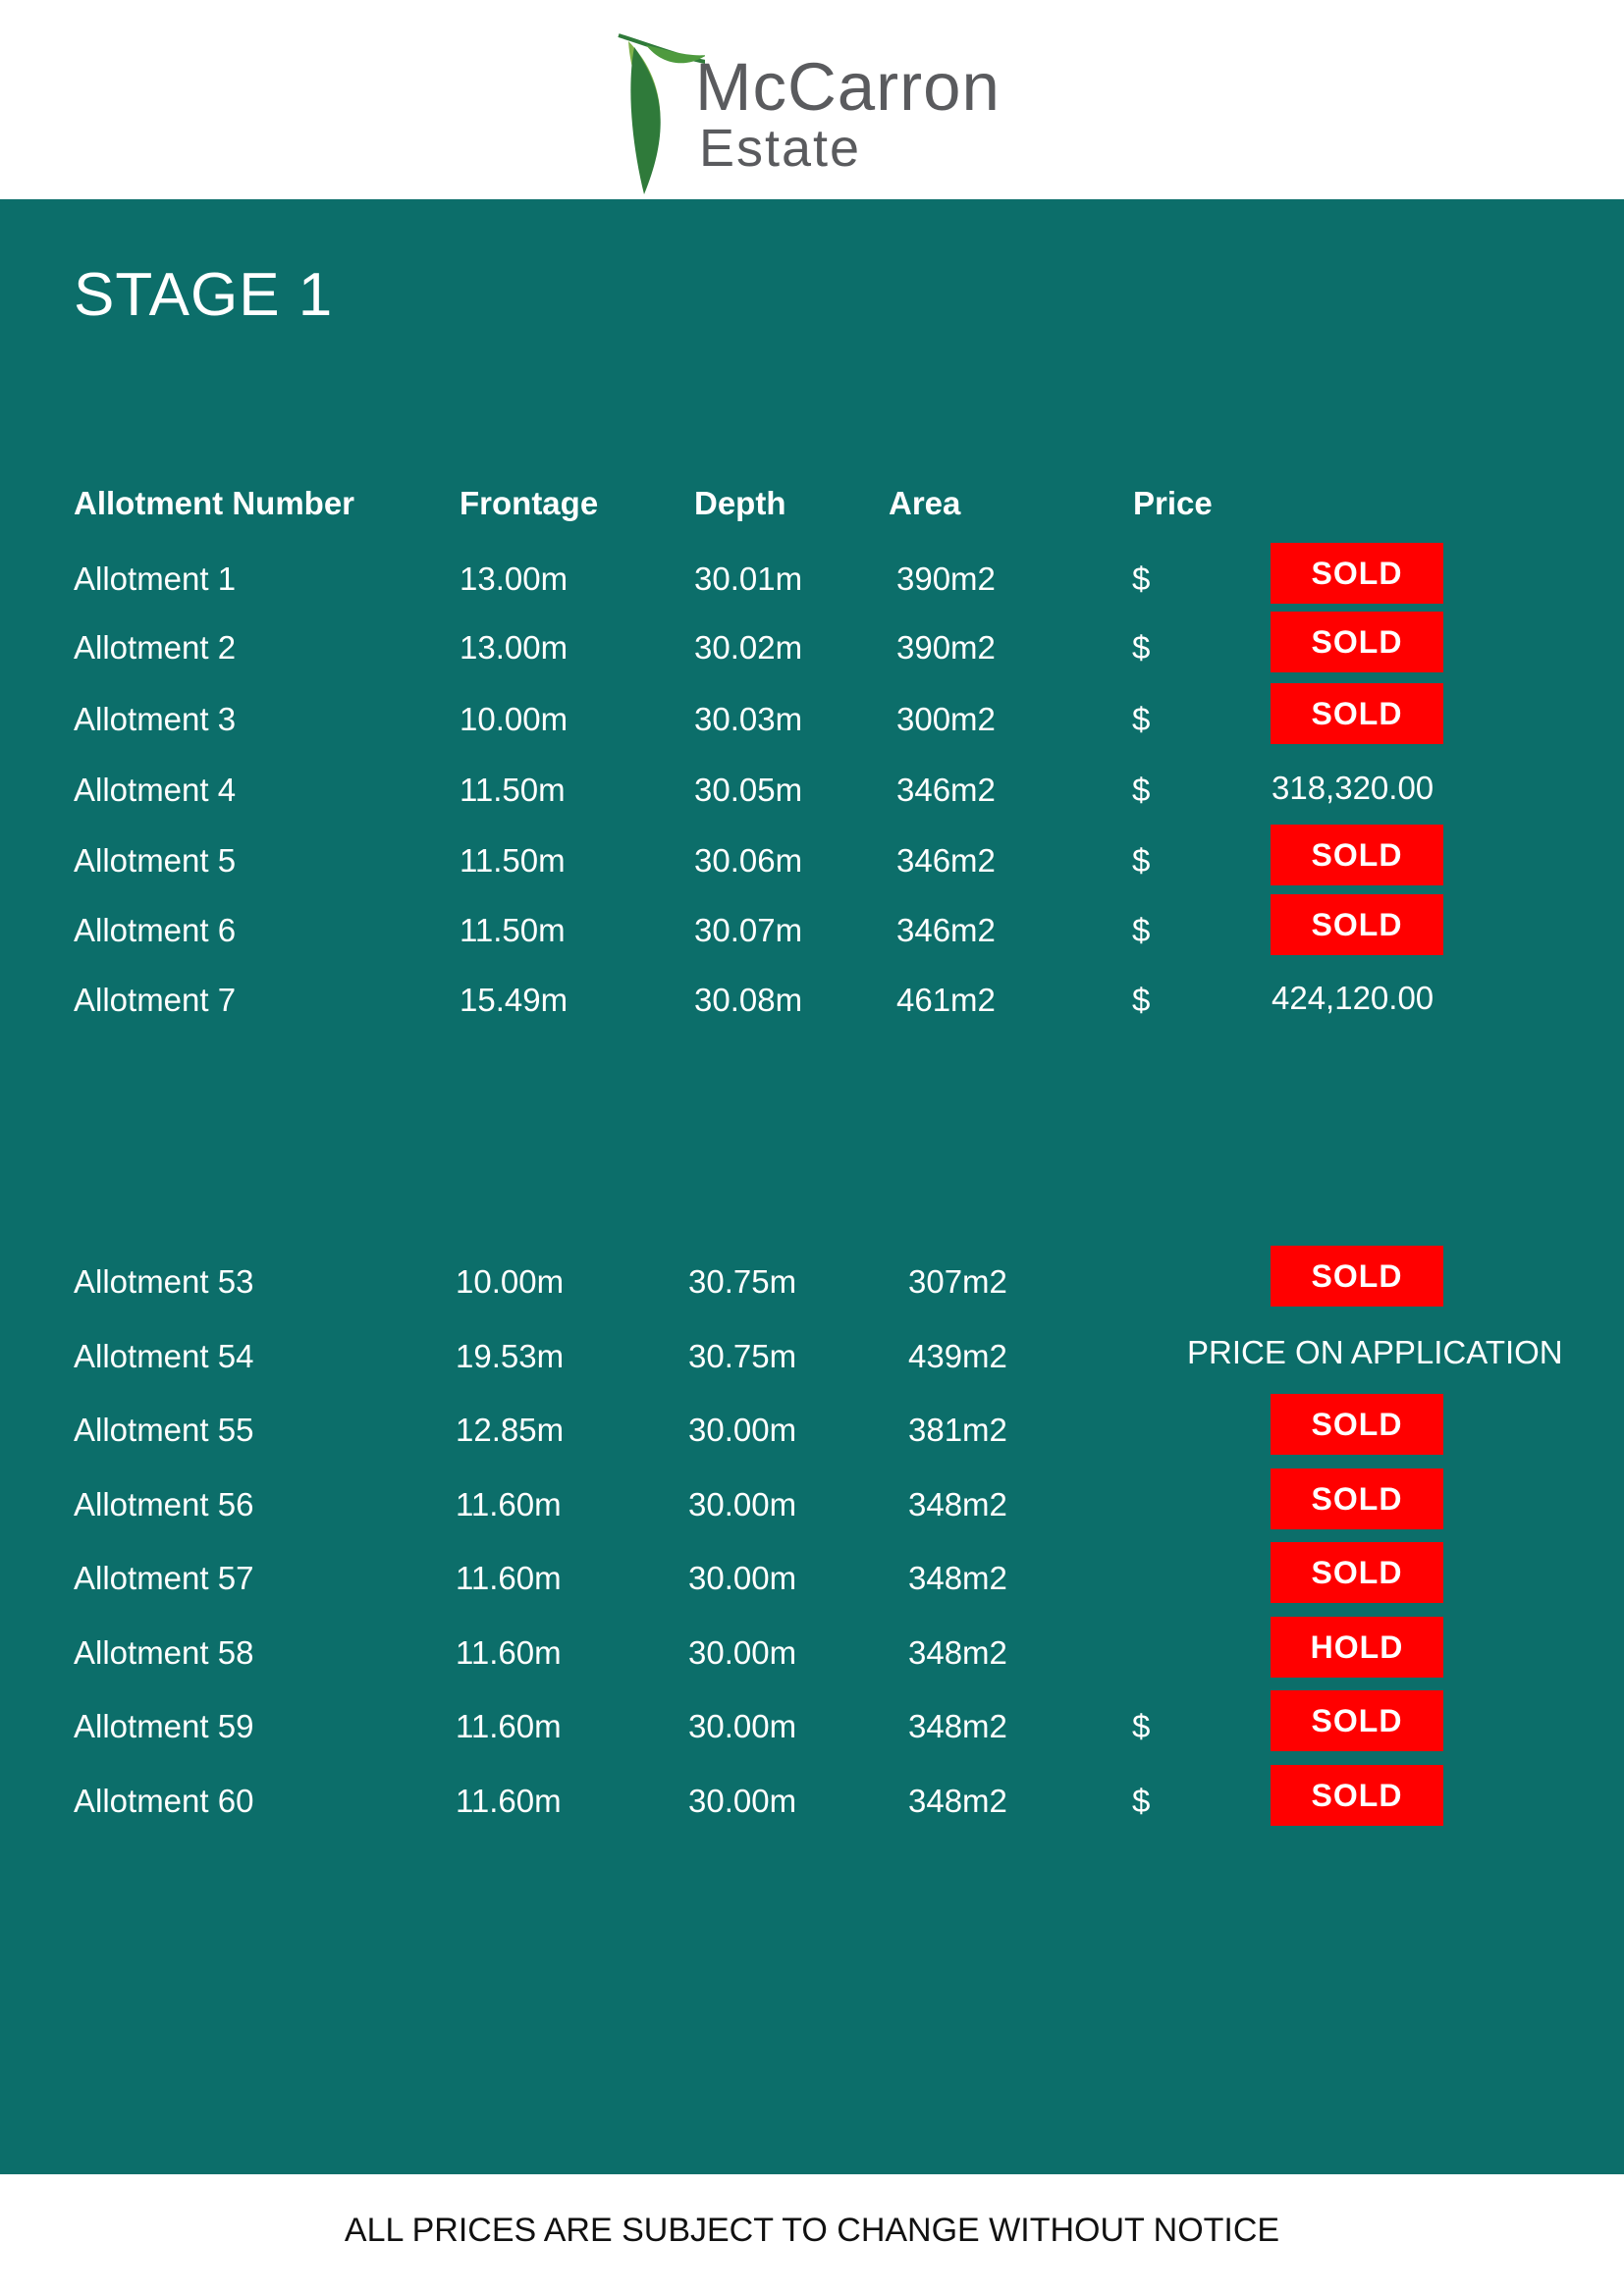 The image size is (1624, 2296). Describe the element at coordinates (164, 1504) in the screenshot. I see `allotment-number: Allotment 56` at that location.